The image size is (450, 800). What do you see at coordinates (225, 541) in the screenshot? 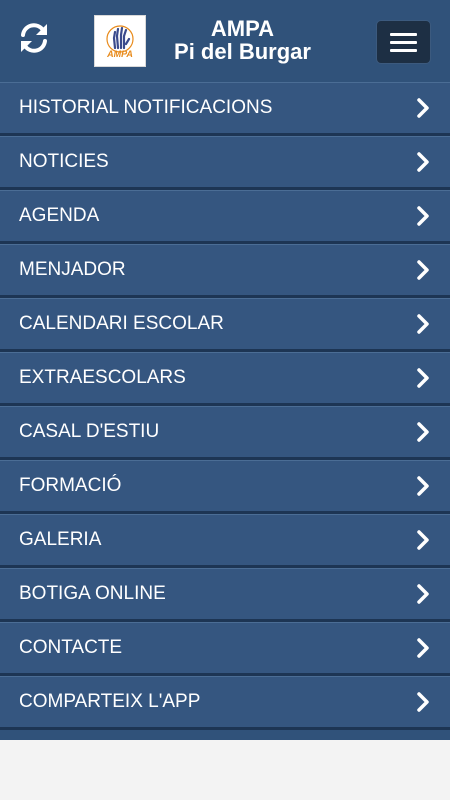
I see `menu-item: GALERIA` at bounding box center [225, 541].